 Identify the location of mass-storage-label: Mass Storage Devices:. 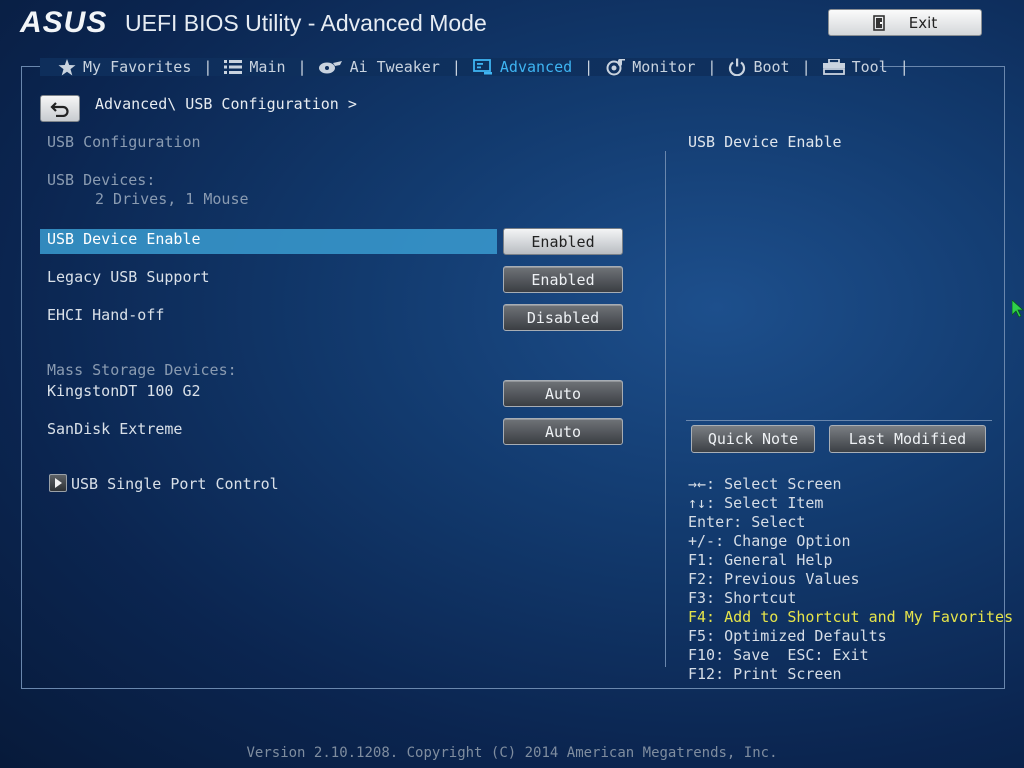
(142, 370).